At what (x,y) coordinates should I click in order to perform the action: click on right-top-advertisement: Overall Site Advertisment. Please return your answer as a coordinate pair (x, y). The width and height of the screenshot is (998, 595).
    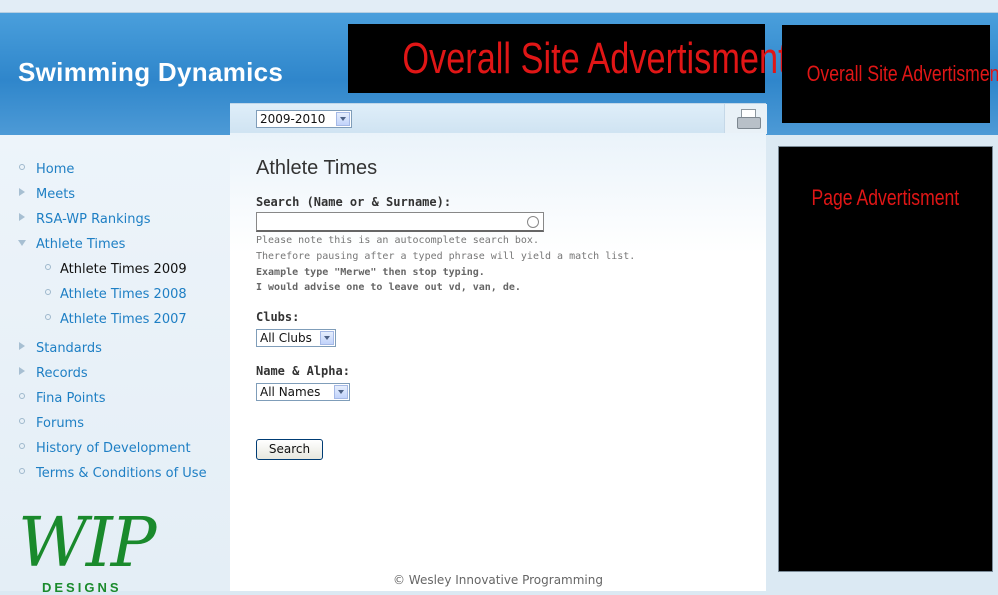
    Looking at the image, I should click on (890, 74).